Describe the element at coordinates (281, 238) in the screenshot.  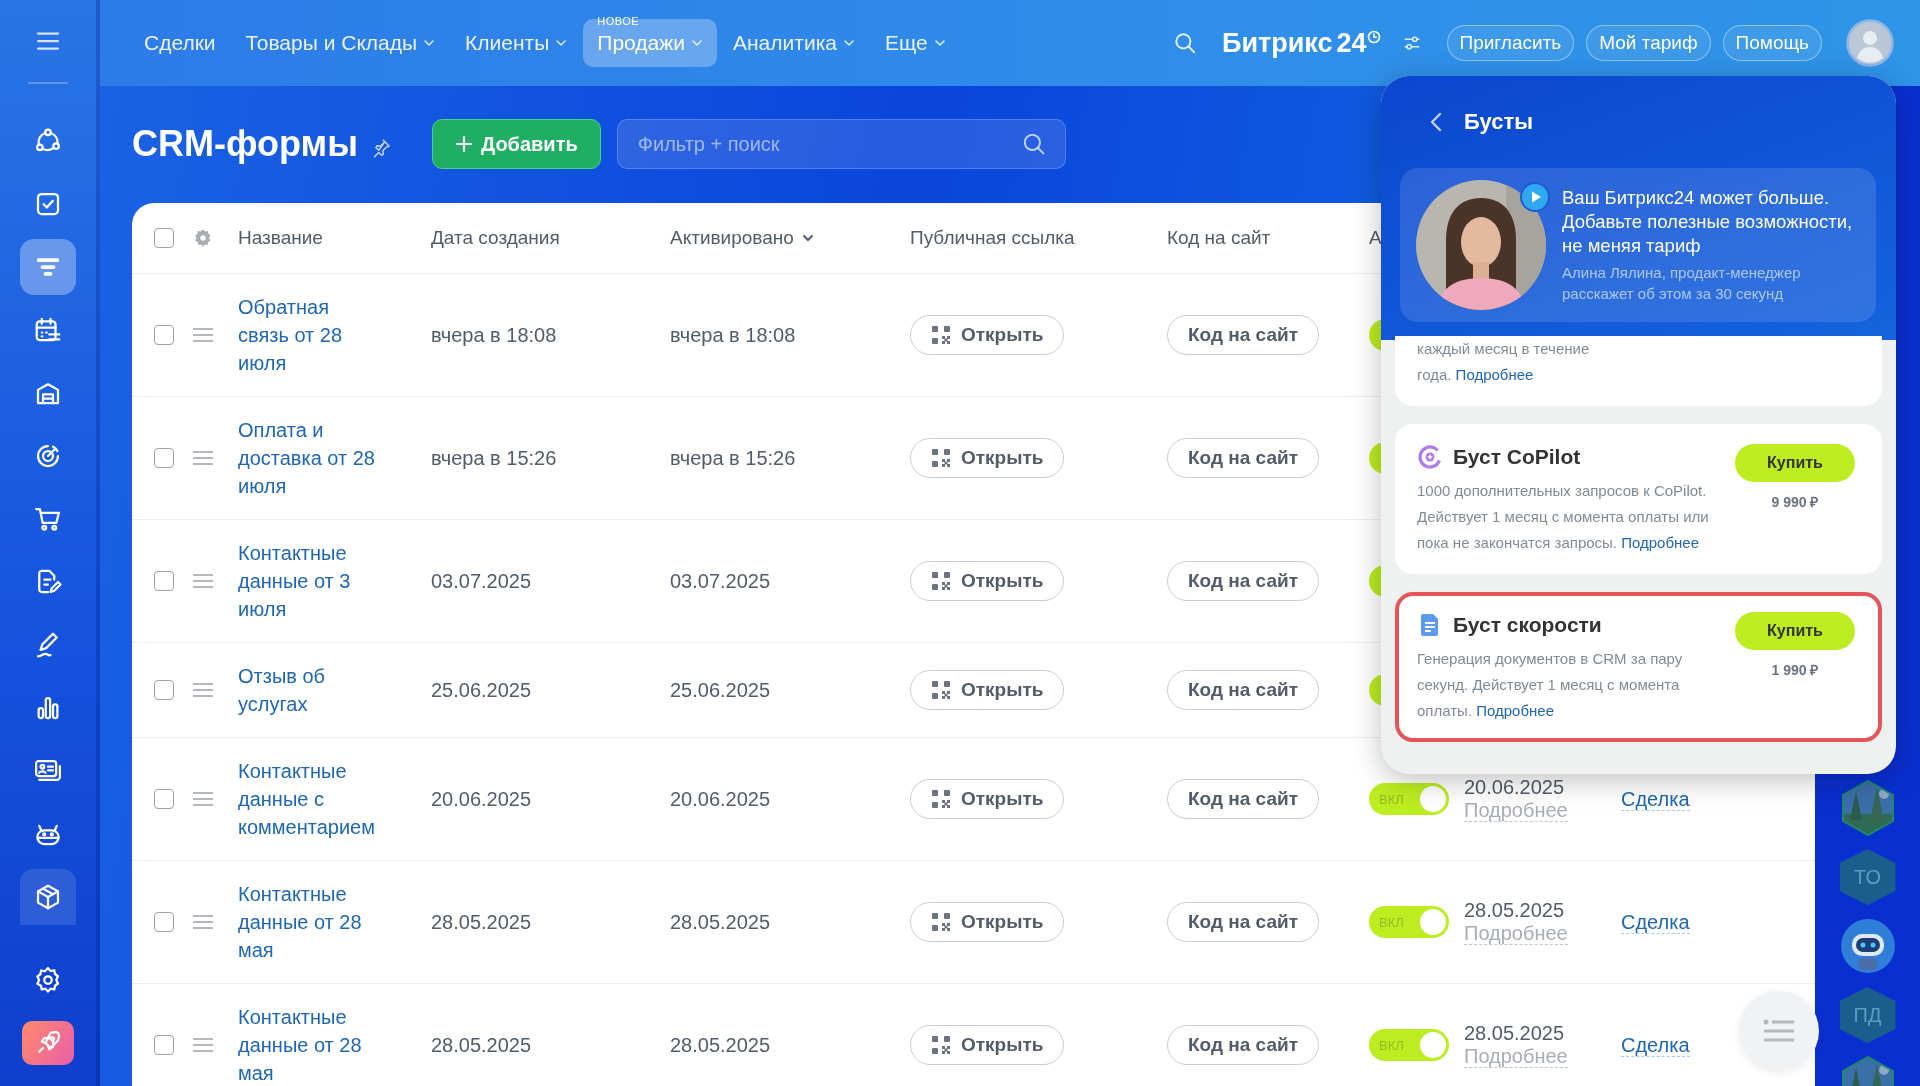
I see `column-header: Название` at that location.